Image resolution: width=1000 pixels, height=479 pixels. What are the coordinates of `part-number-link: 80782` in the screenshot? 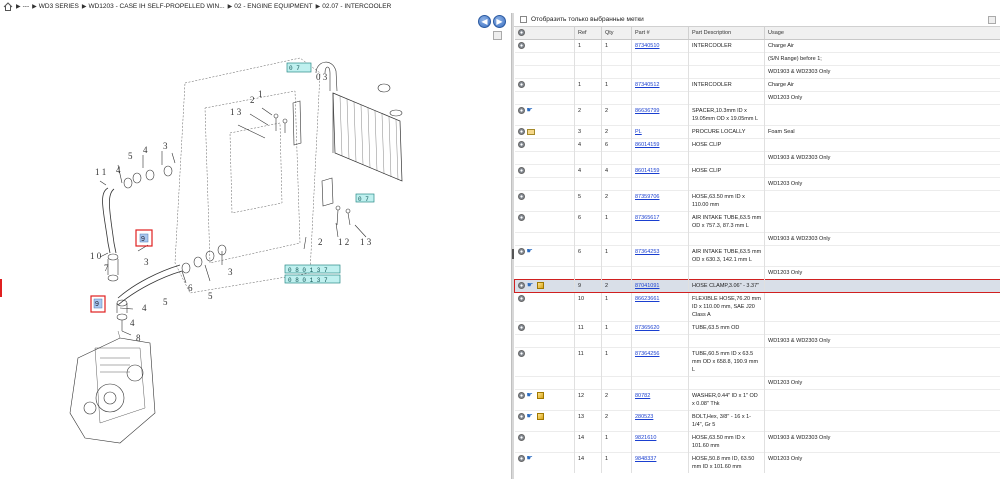 It's located at (642, 396).